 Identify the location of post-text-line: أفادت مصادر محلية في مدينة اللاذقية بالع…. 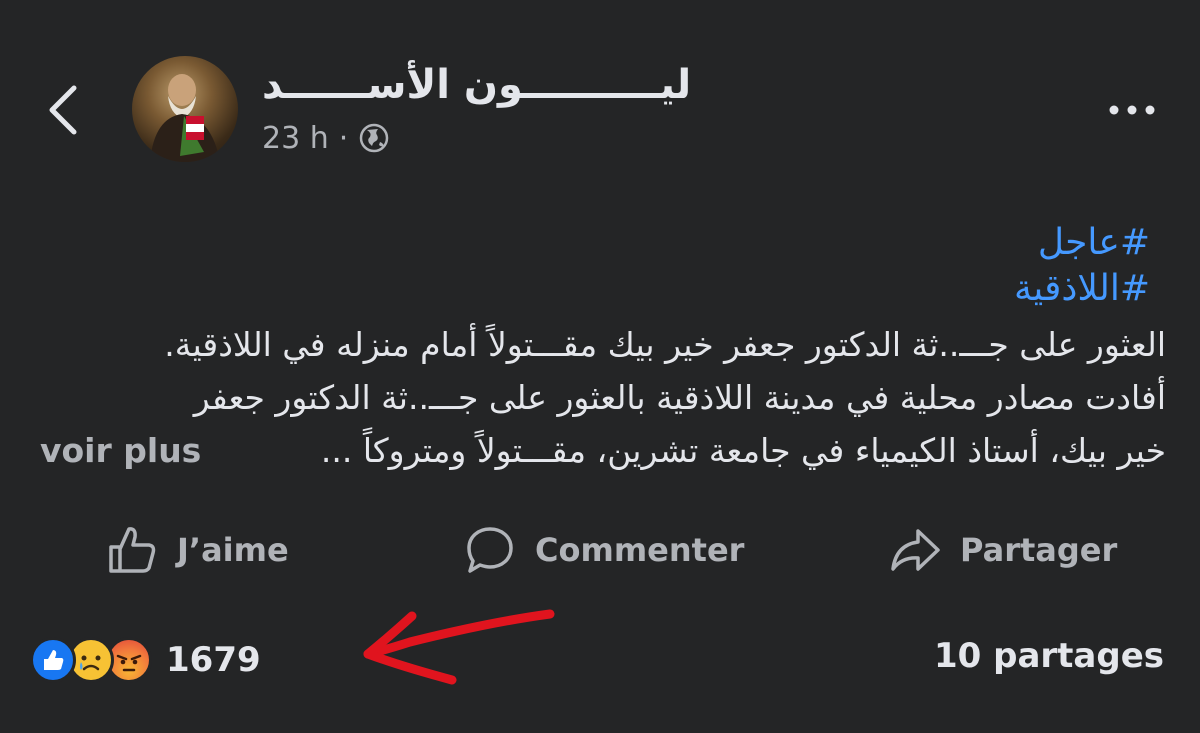
(679, 397).